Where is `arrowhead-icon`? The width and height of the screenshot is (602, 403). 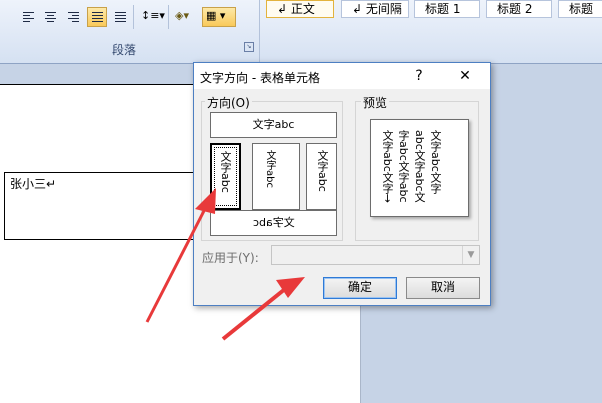
arrowhead-icon is located at coordinates (205, 201).